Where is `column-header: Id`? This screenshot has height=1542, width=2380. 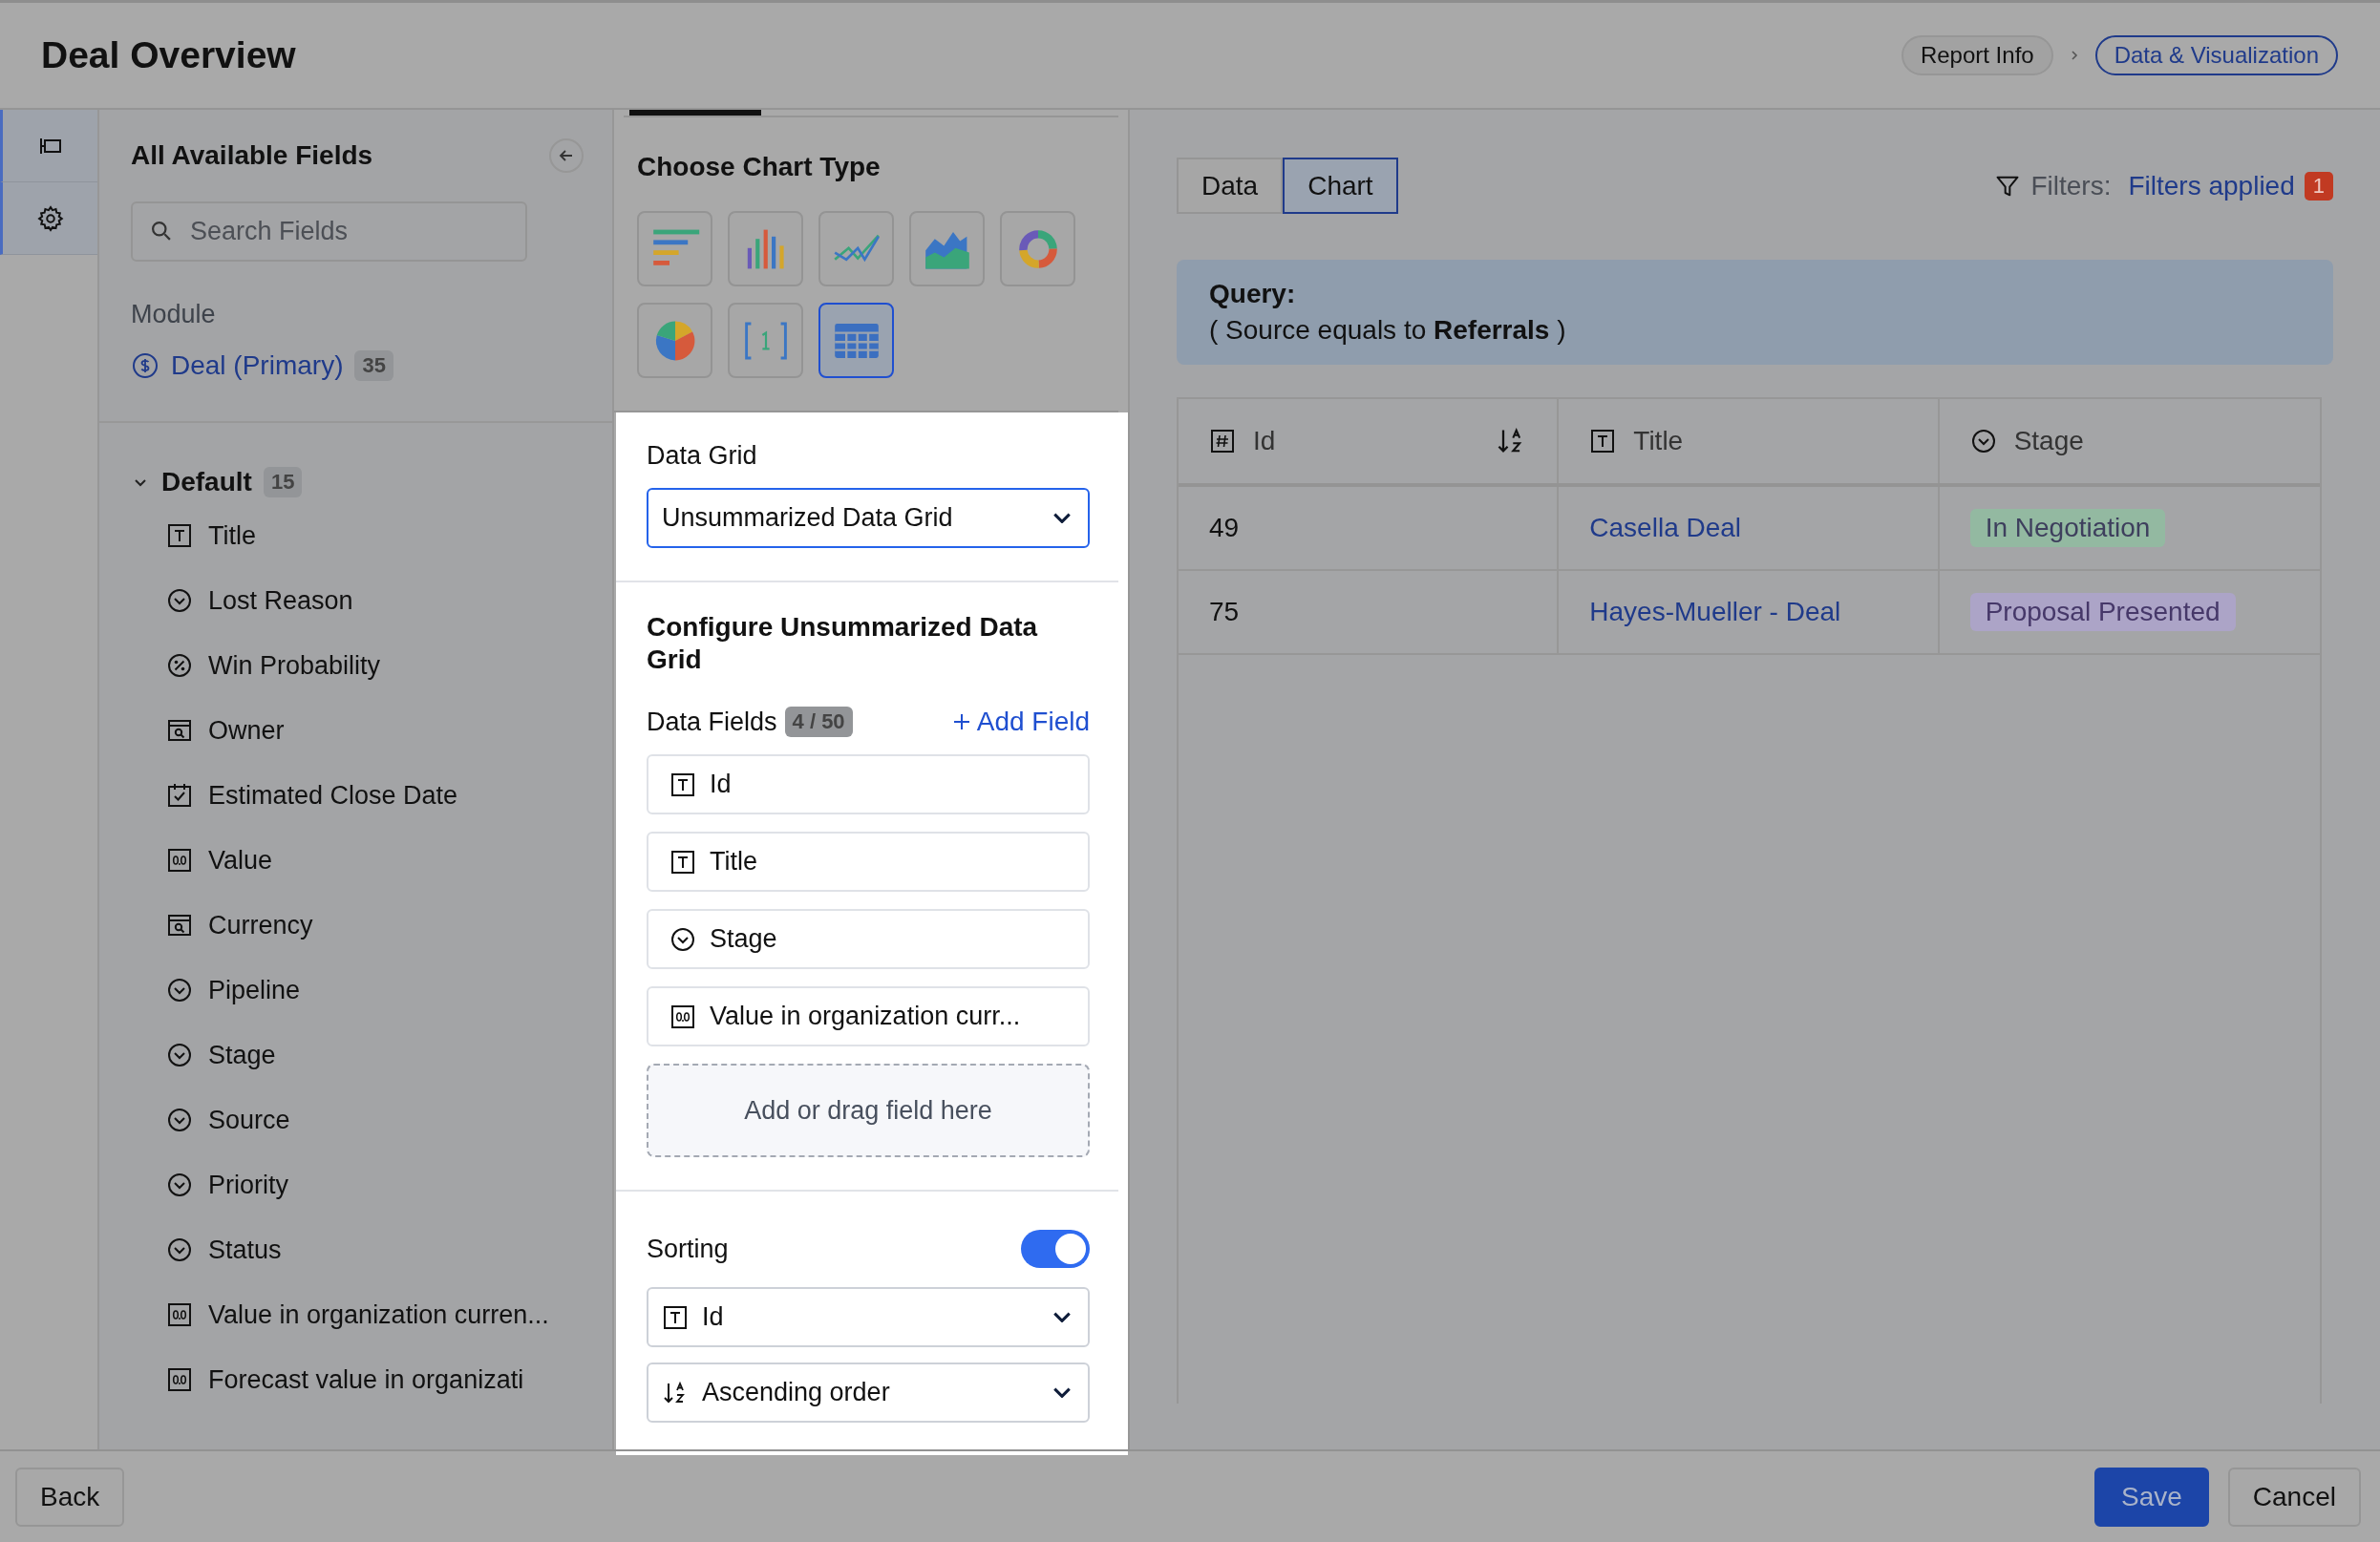
column-header: Id is located at coordinates (1369, 441).